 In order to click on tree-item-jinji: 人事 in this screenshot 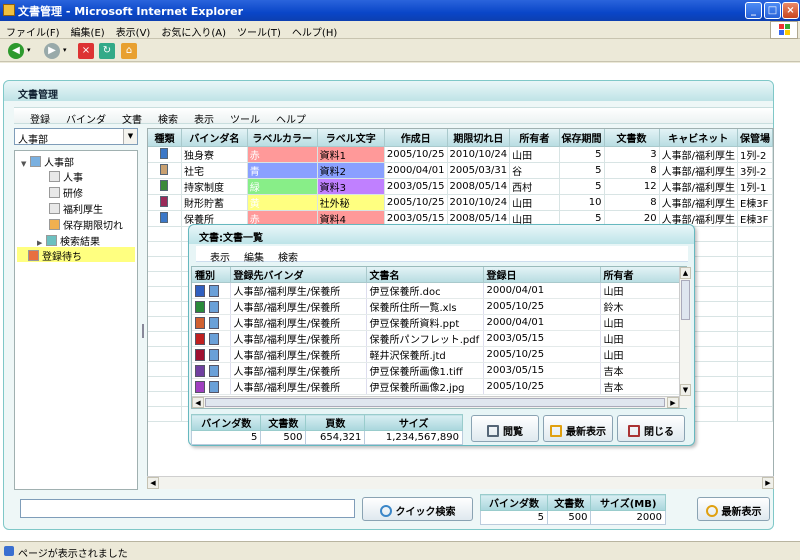, I will do `click(66, 176)`.